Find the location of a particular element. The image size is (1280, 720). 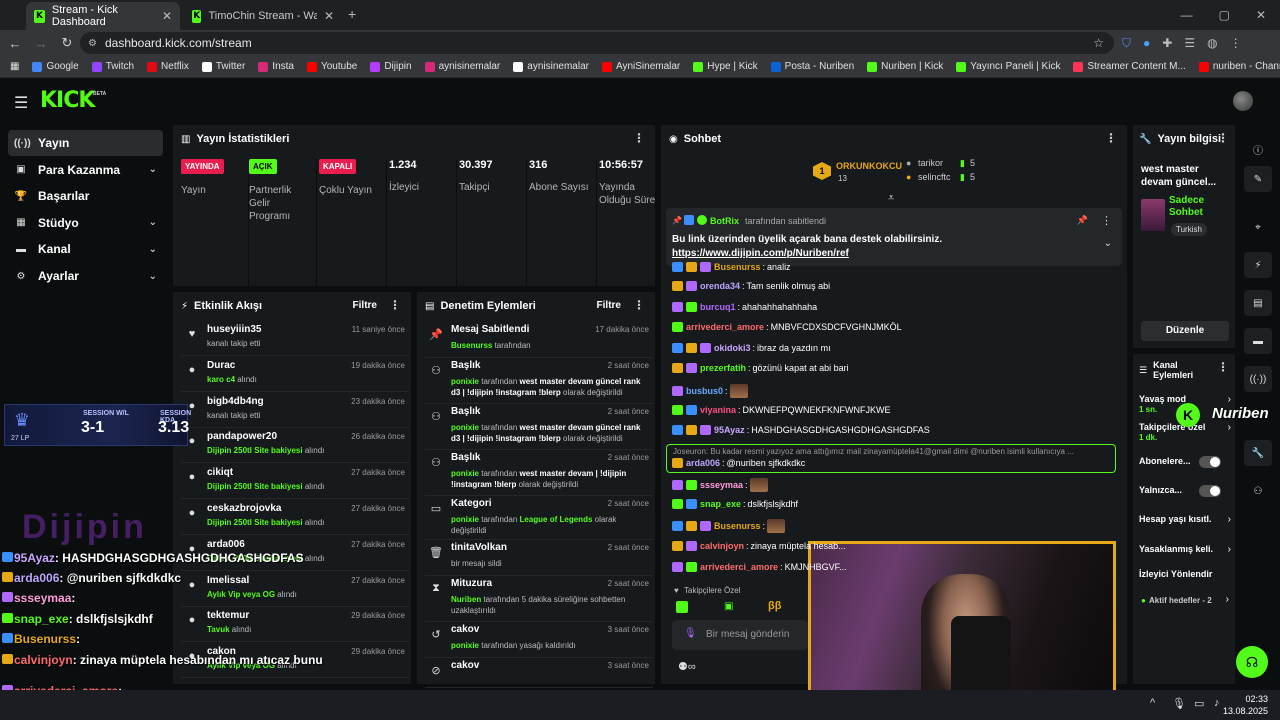

language-tag: Turkish is located at coordinates (1189, 229).